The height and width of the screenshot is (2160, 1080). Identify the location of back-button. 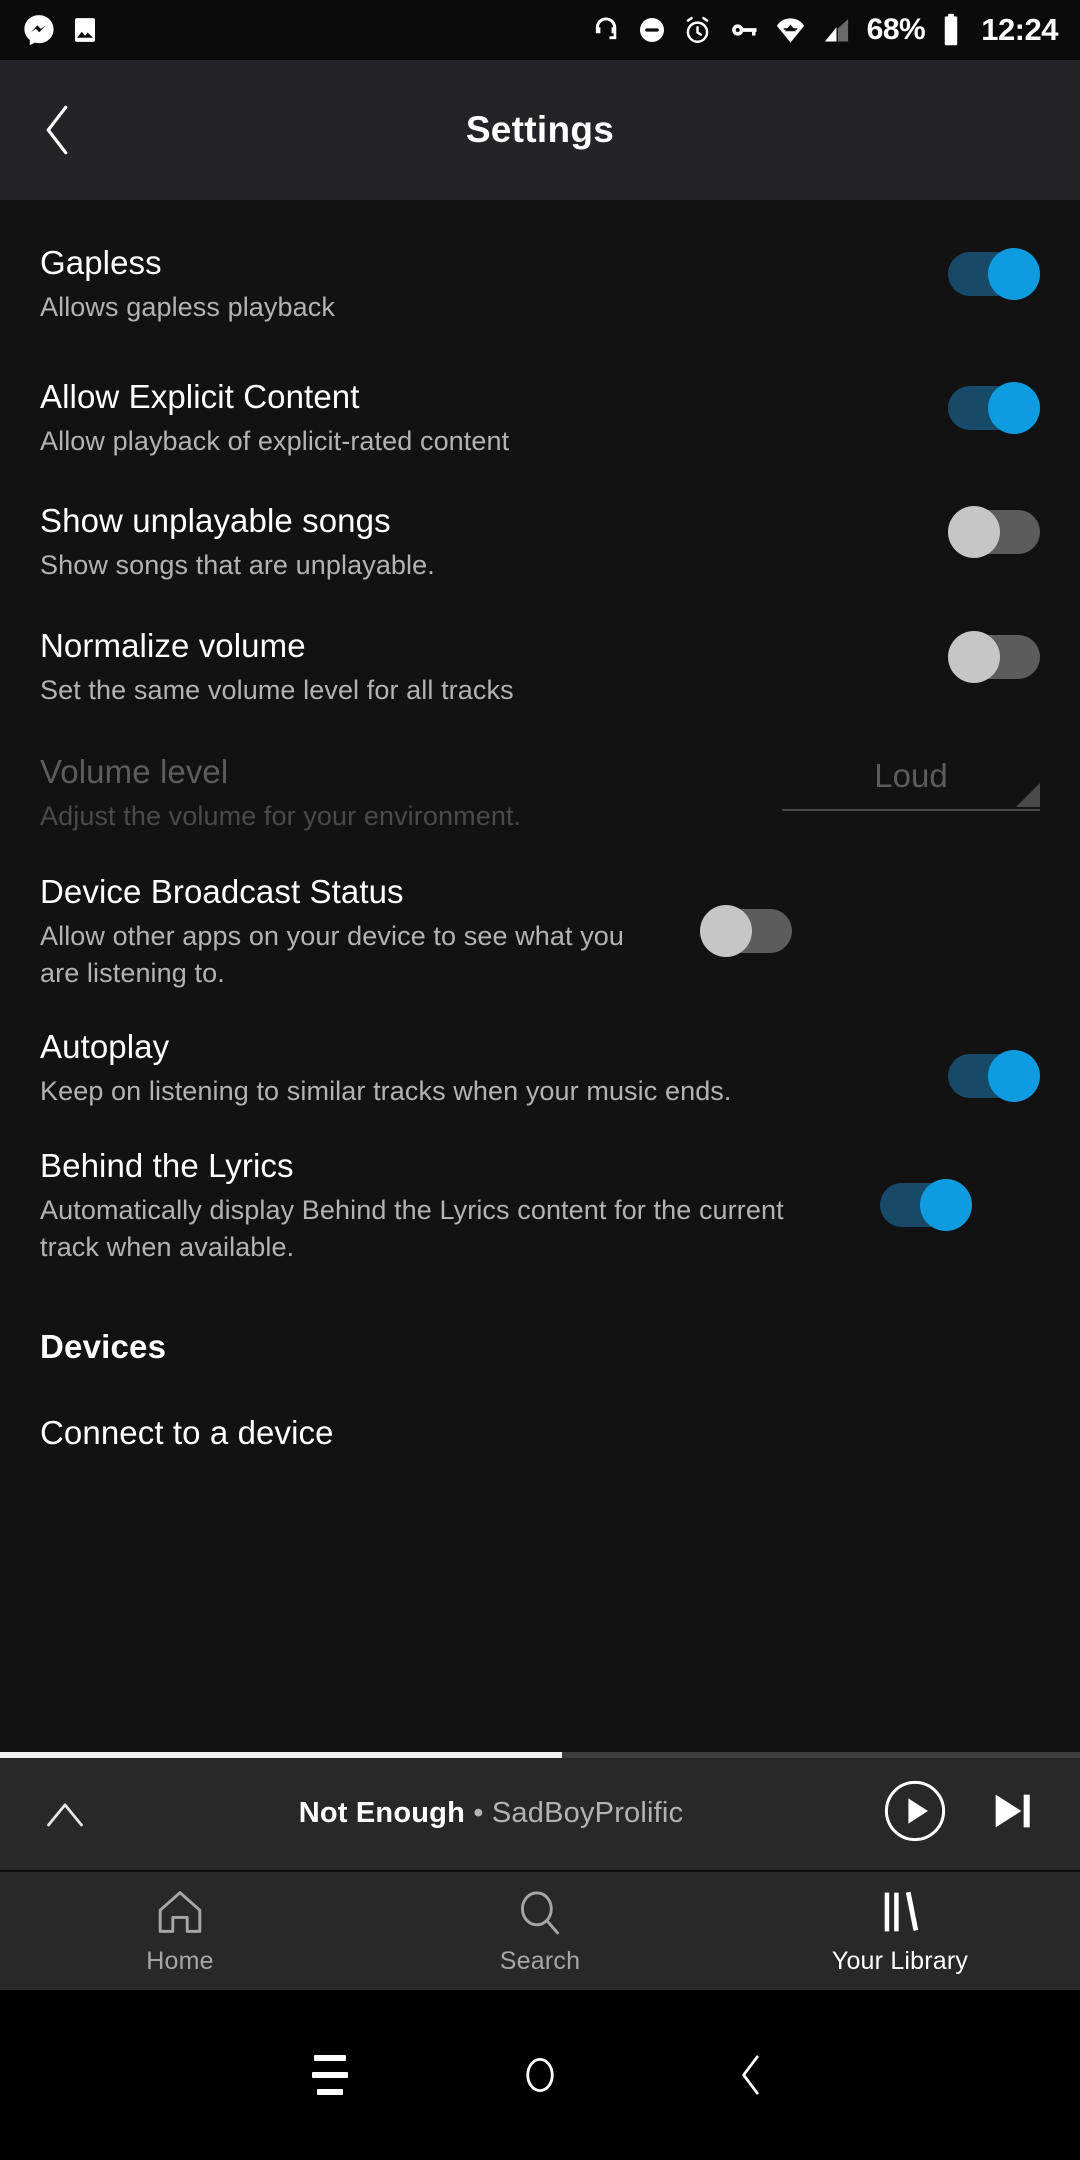
(57, 130).